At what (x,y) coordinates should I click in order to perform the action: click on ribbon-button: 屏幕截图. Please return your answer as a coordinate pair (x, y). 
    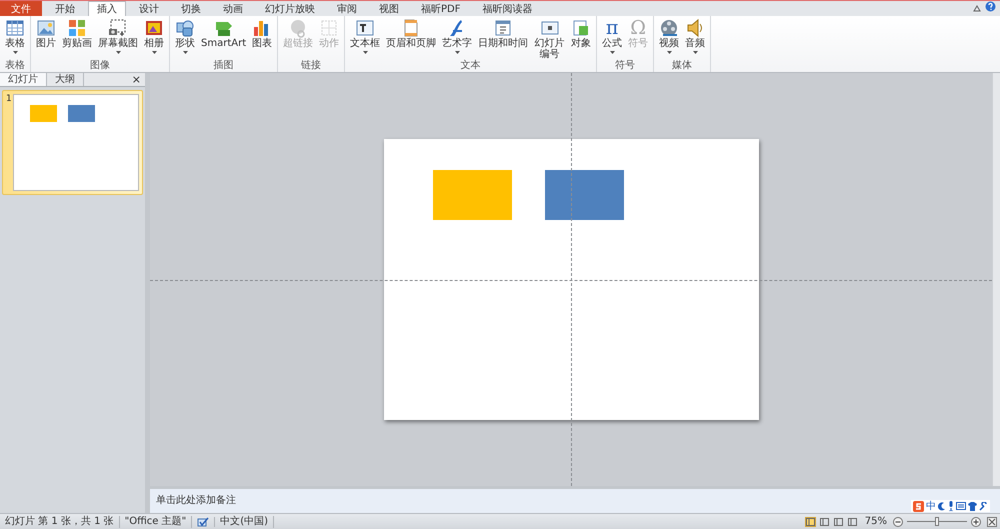
    Looking at the image, I should click on (118, 36).